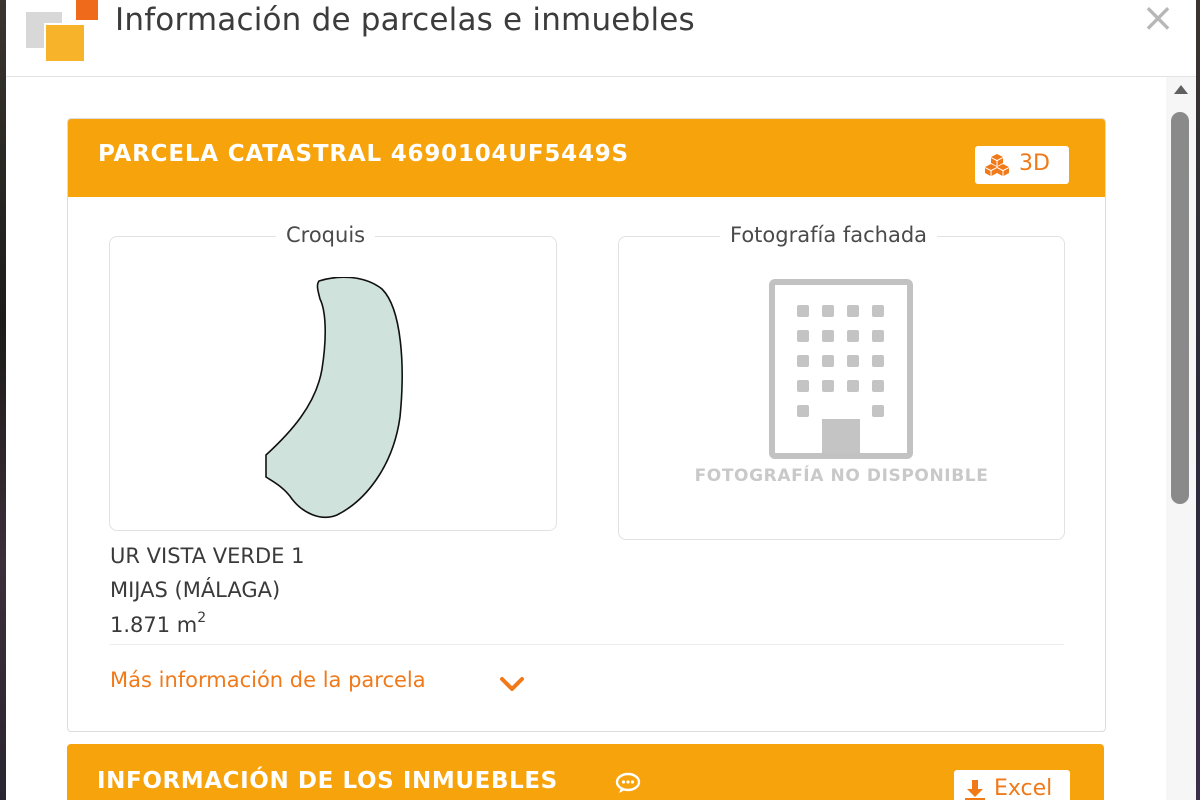  I want to click on properties-card-header: INFORMACIÓN DE LOS INMUEBLES Excel, so click(585, 772).